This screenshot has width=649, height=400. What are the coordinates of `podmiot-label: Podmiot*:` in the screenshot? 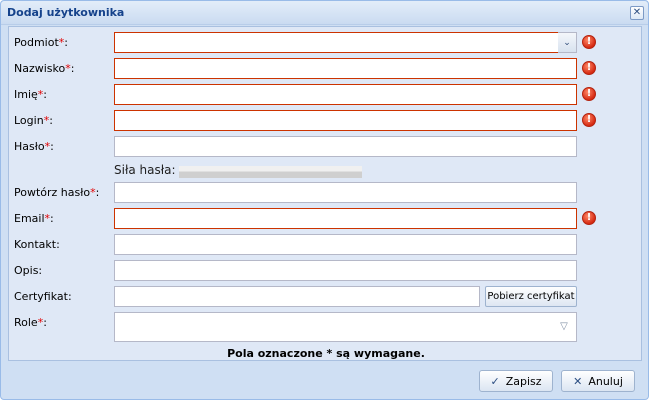 It's located at (41, 42).